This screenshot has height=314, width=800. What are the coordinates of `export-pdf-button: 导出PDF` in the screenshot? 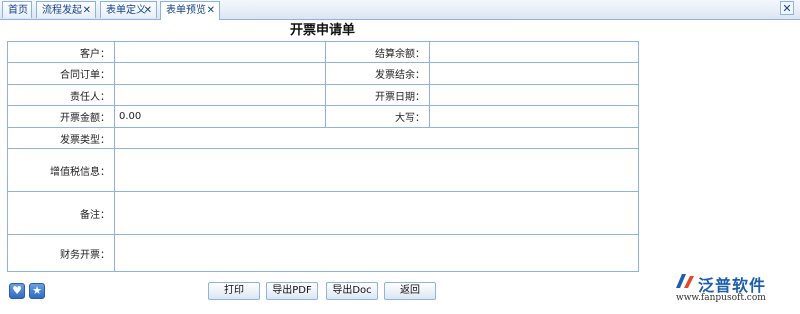 It's located at (292, 291).